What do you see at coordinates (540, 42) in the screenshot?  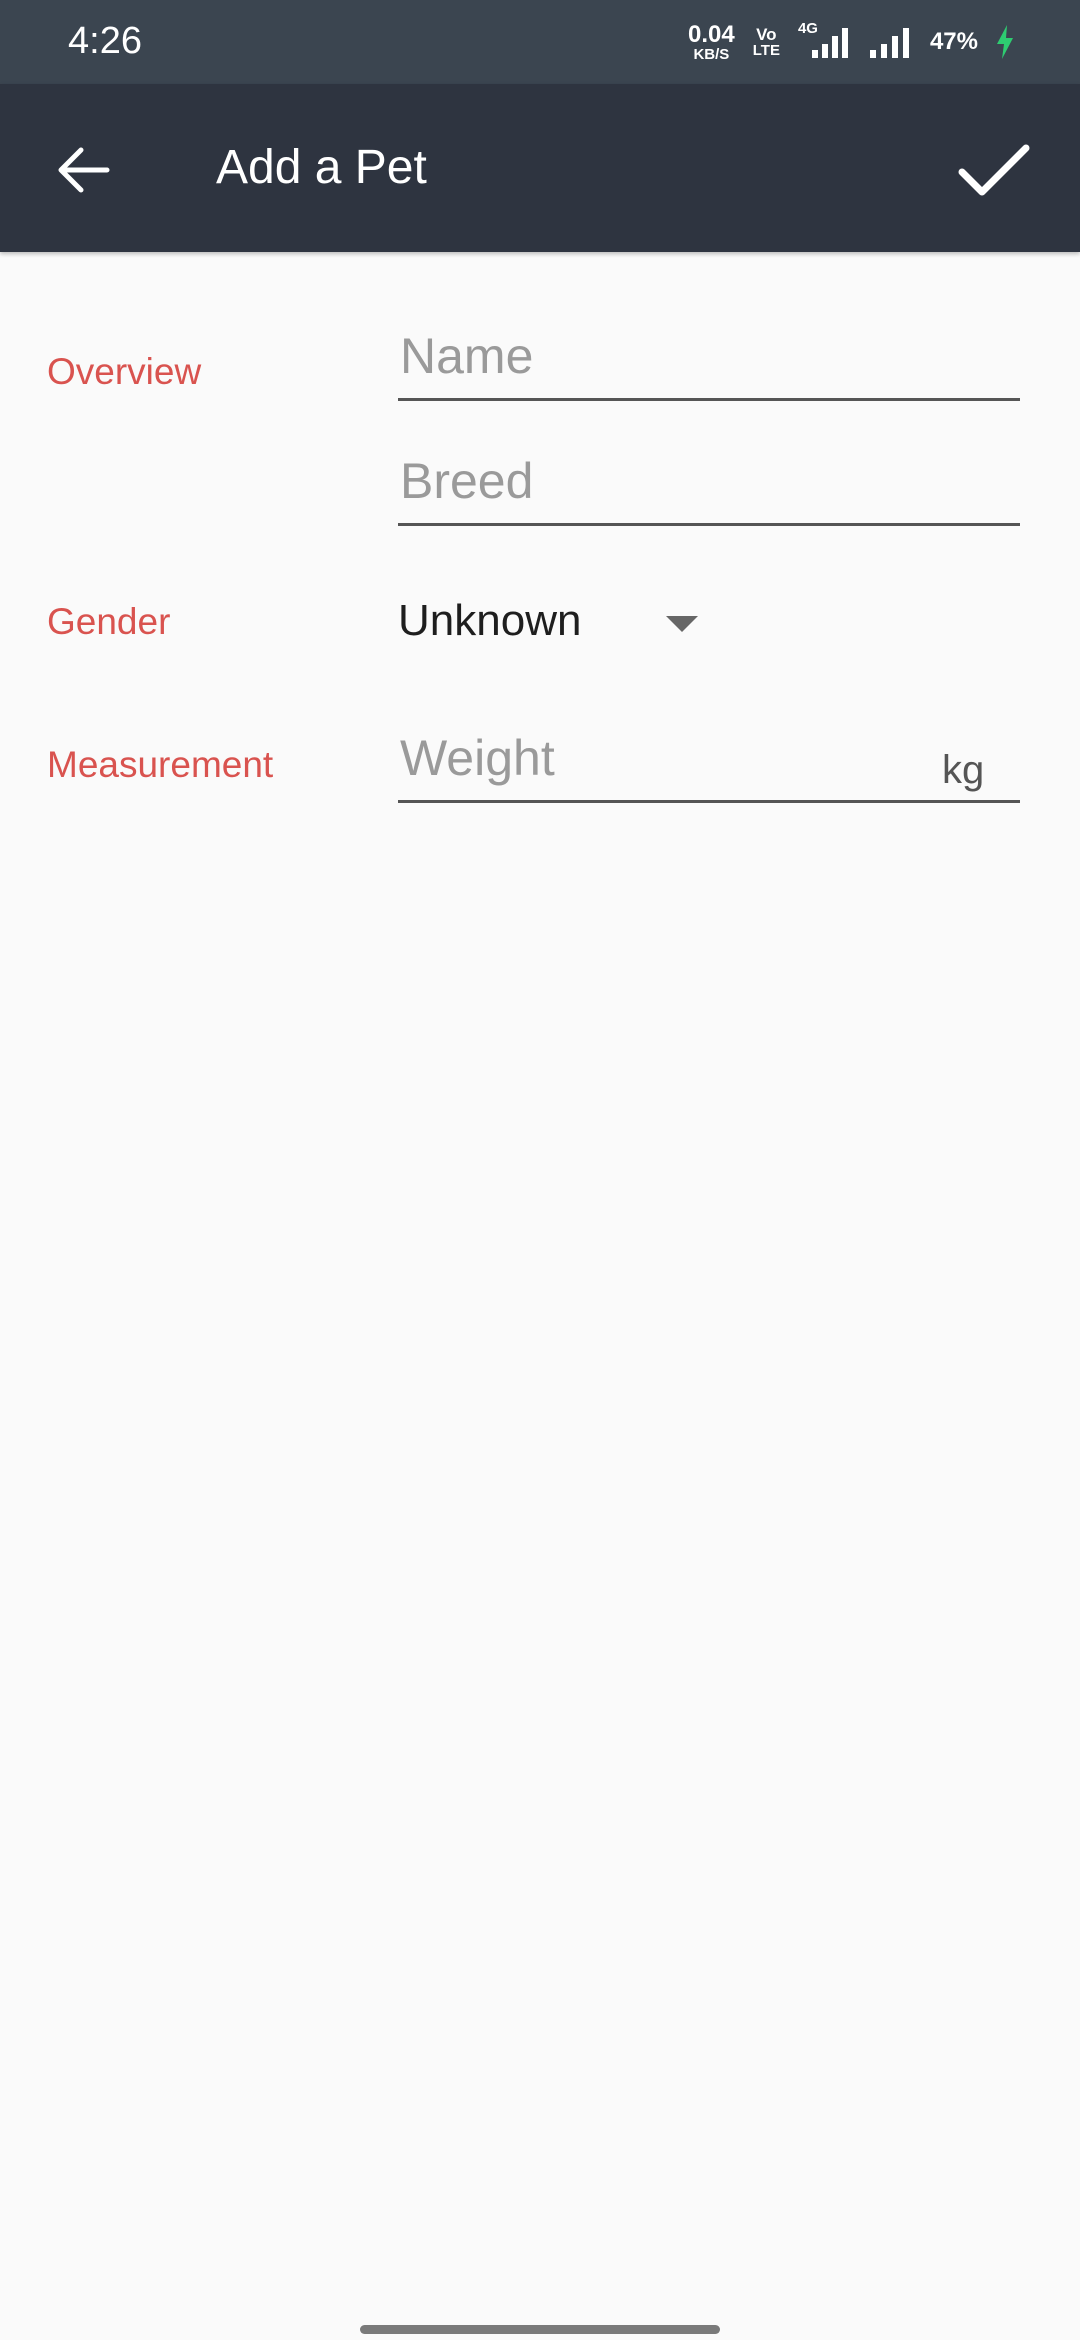 I see `status-bar: 4:26 0.04 KB/S Vo LTE 4G 47%` at bounding box center [540, 42].